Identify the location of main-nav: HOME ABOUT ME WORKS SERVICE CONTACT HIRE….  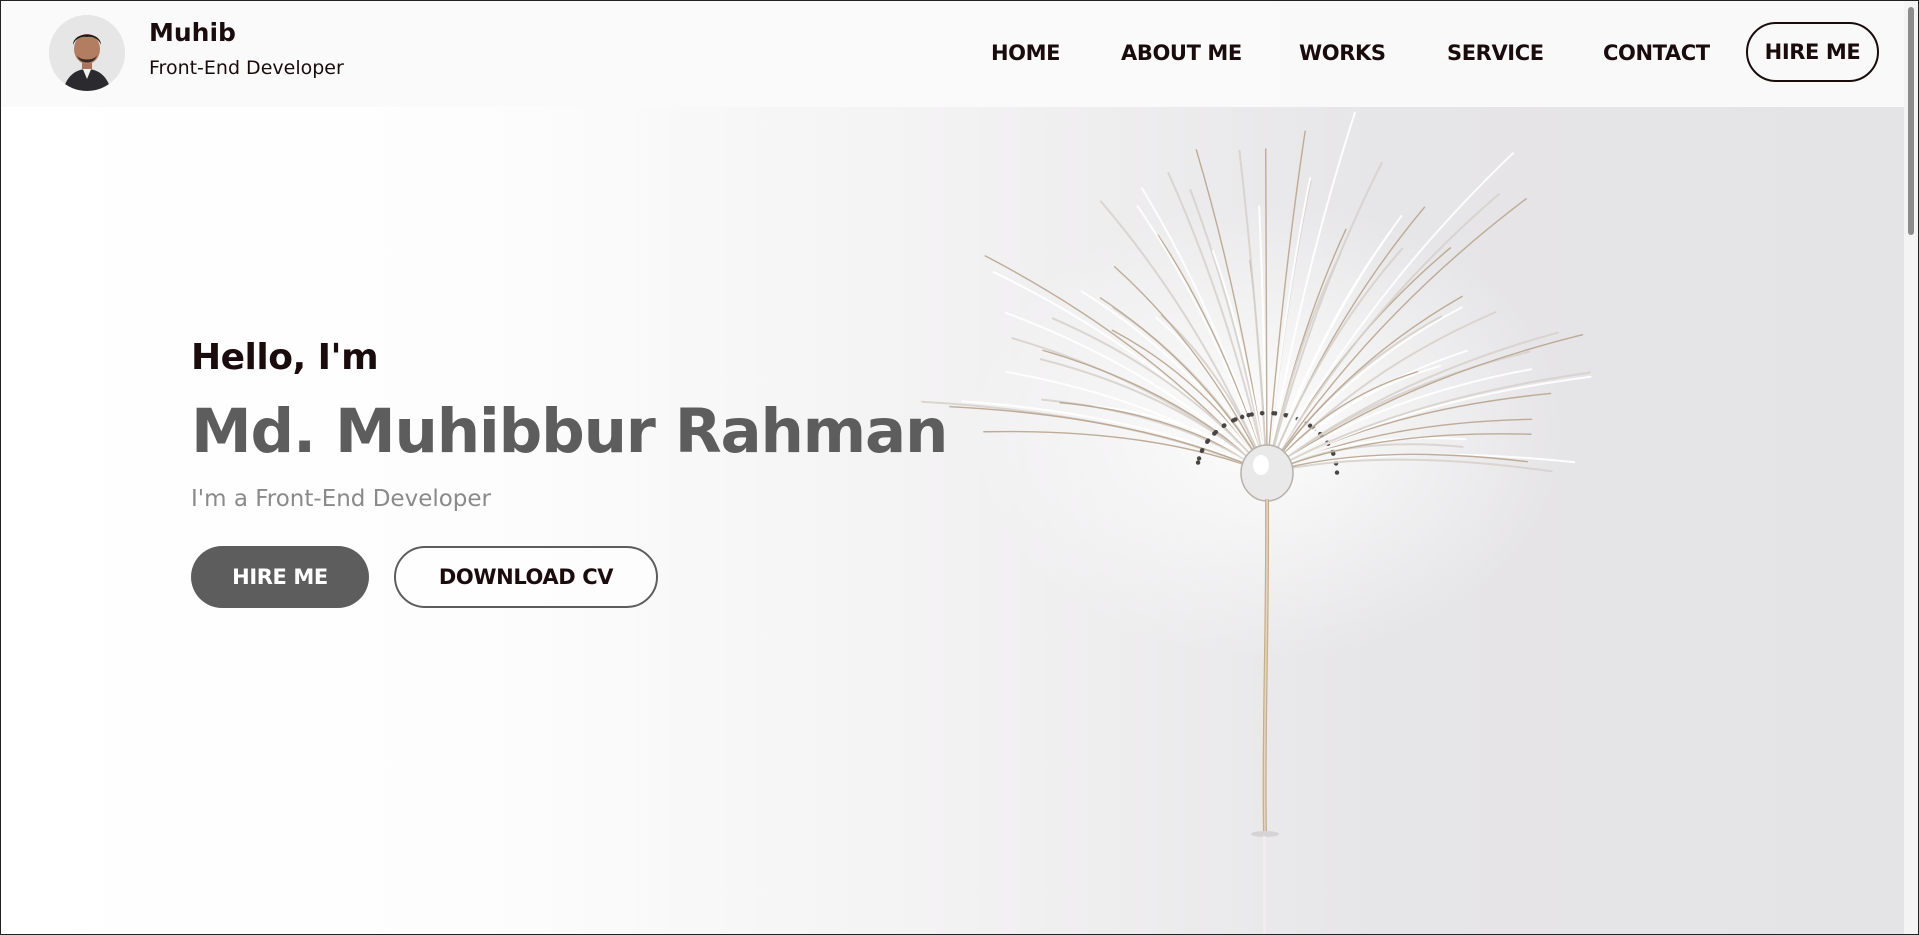
(952, 54).